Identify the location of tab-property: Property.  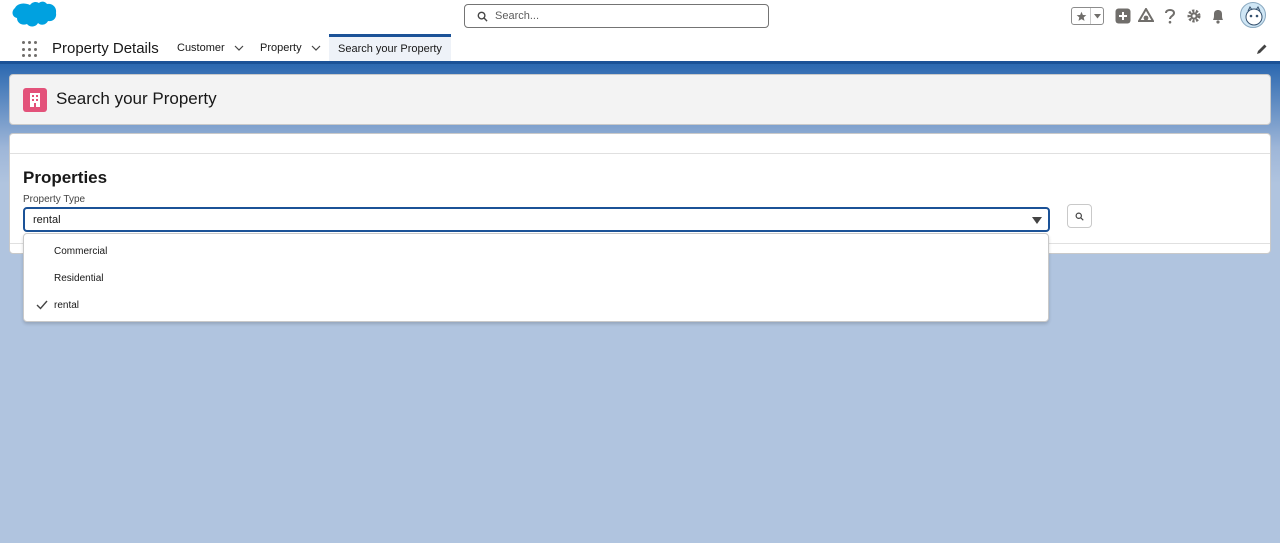
(290, 47).